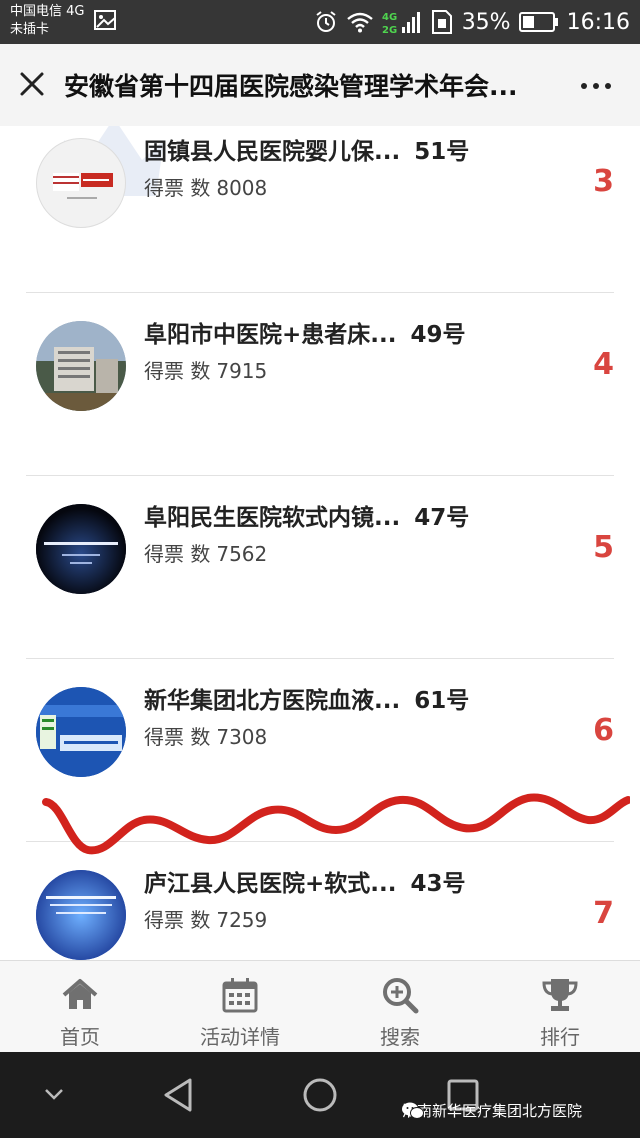  What do you see at coordinates (320, 384) in the screenshot?
I see `list-item: 阜阳市中医院+患者床... 49号 得票 数 7915 4` at bounding box center [320, 384].